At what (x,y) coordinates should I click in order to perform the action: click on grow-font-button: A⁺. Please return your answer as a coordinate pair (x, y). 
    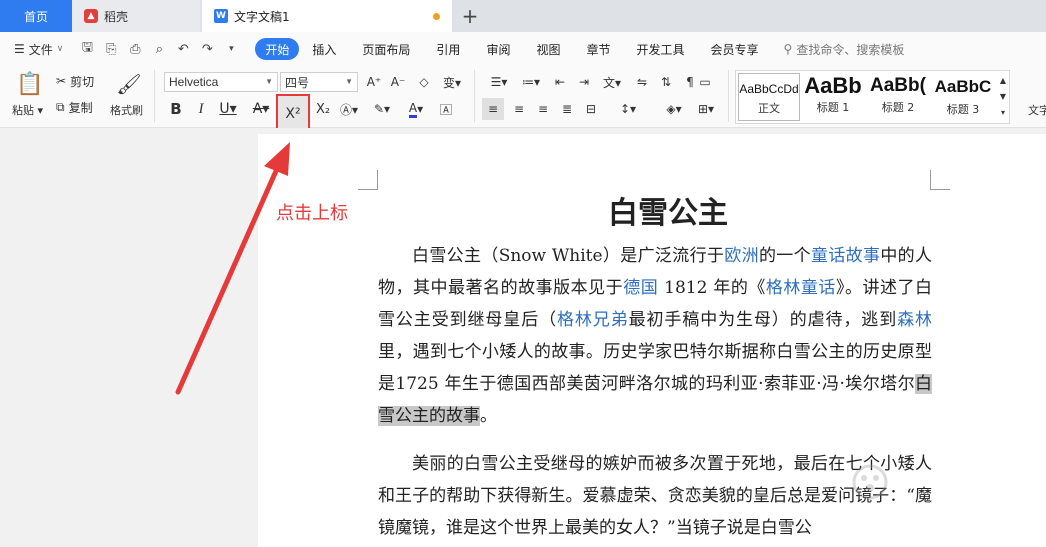
    Looking at the image, I should click on (374, 82).